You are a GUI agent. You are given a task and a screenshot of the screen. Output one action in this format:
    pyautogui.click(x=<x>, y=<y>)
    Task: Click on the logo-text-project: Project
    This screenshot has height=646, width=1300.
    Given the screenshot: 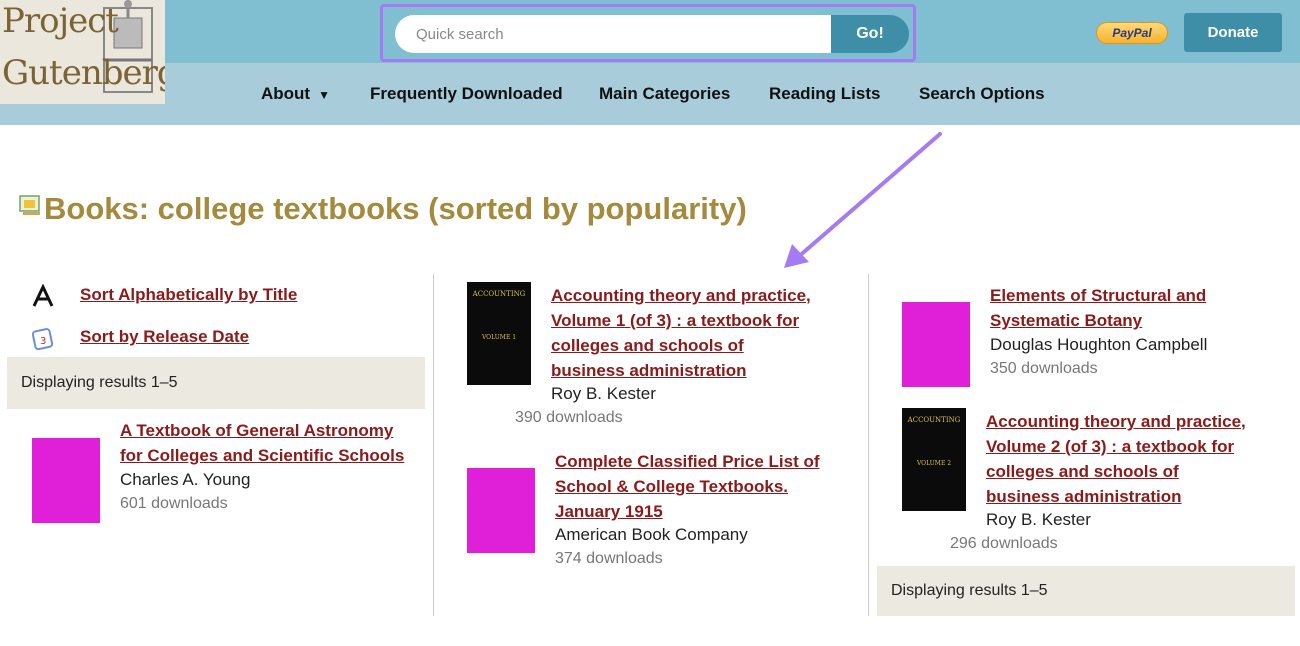 What is the action you would take?
    pyautogui.click(x=60, y=21)
    